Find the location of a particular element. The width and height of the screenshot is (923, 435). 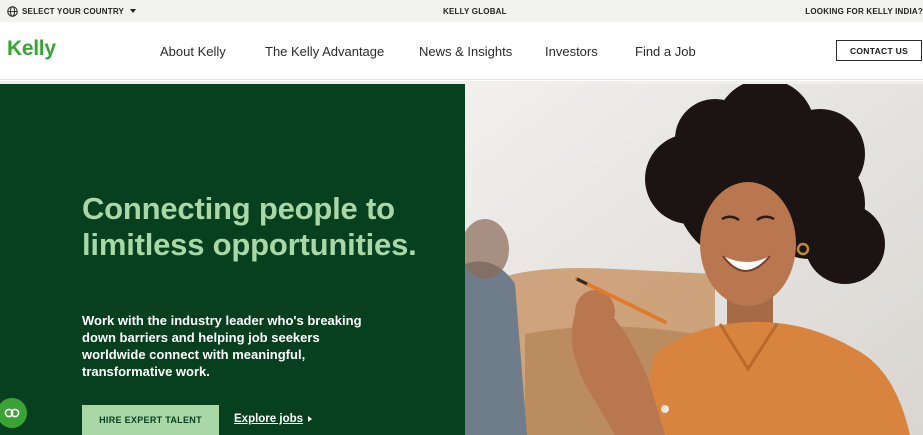

hire-expert-talent-button: HIRE EXPERT TALENT is located at coordinates (150, 420).